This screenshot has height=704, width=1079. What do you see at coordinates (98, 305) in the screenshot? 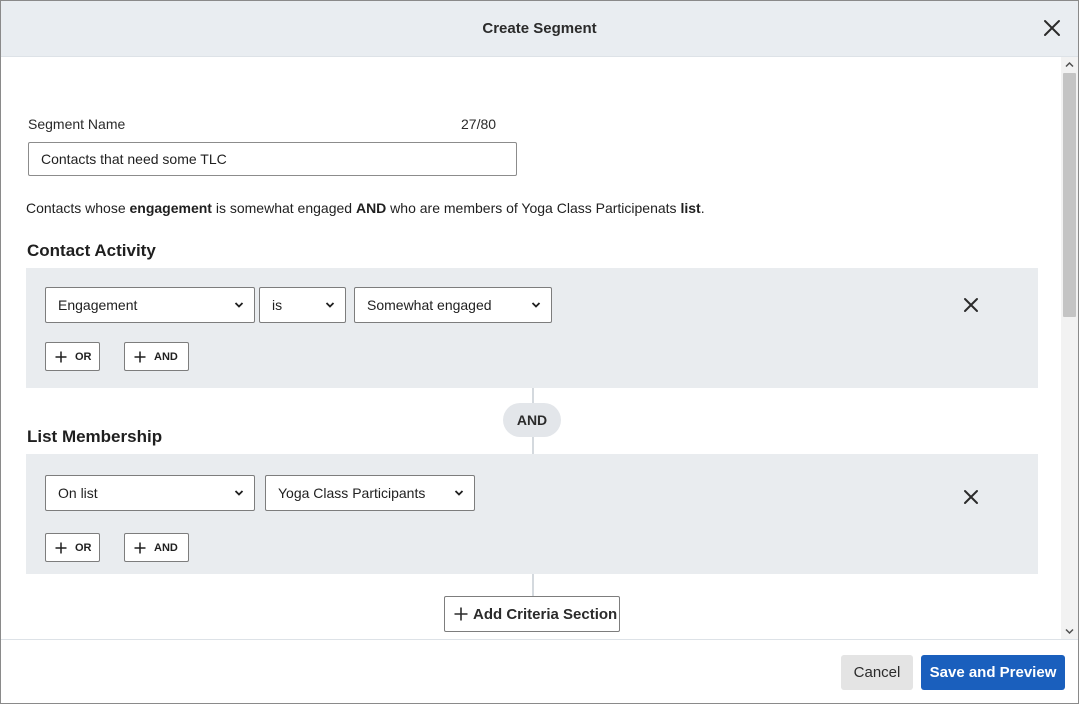
I see `select-value: Engagement` at bounding box center [98, 305].